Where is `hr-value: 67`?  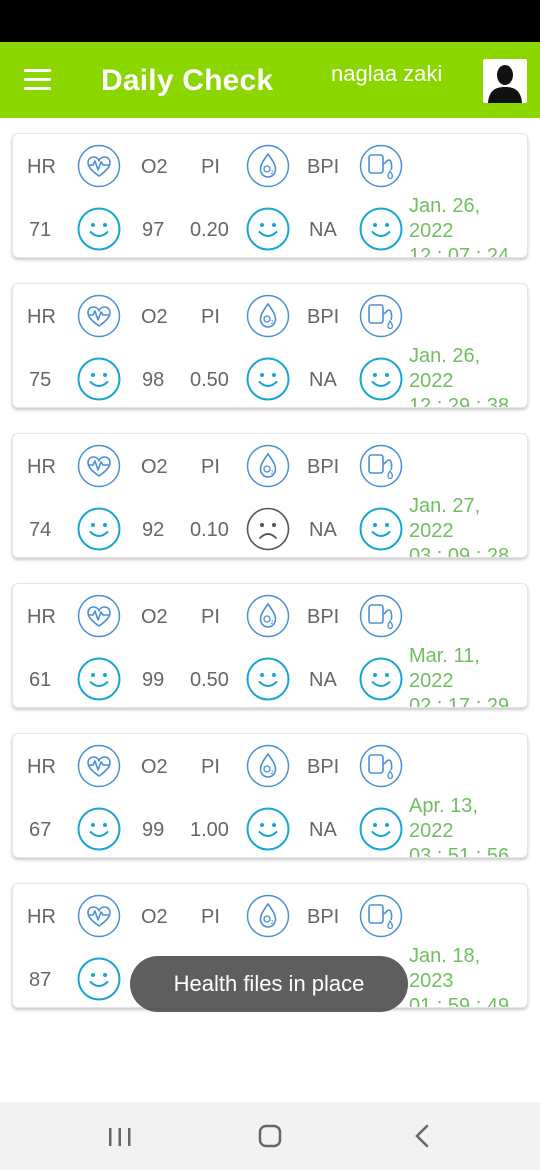 hr-value: 67 is located at coordinates (40, 830).